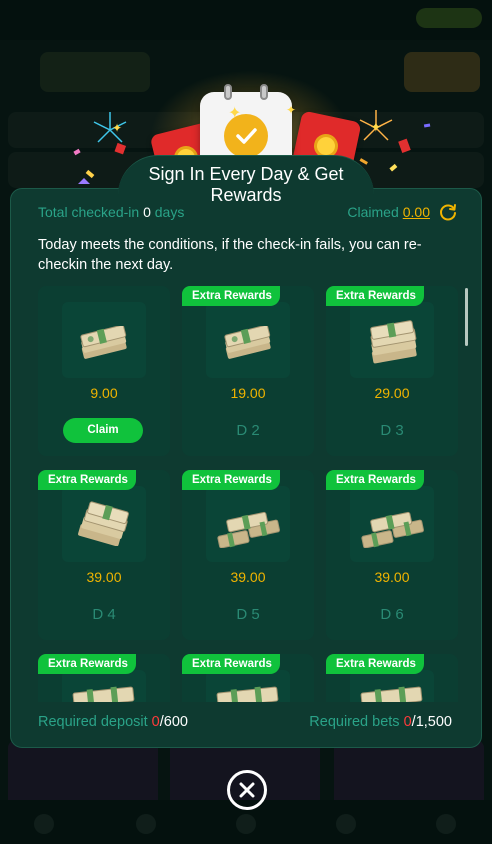 This screenshot has width=492, height=844. I want to click on reward-card-day-5: Extra Rewards 39.00 D 5, so click(248, 555).